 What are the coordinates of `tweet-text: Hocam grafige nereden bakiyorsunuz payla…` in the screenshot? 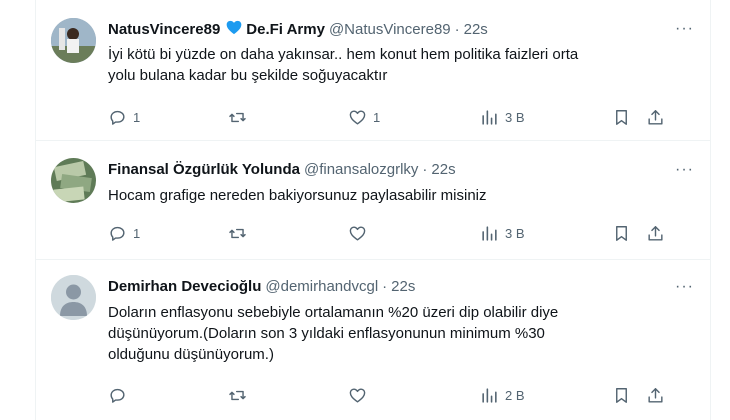 It's located at (398, 195).